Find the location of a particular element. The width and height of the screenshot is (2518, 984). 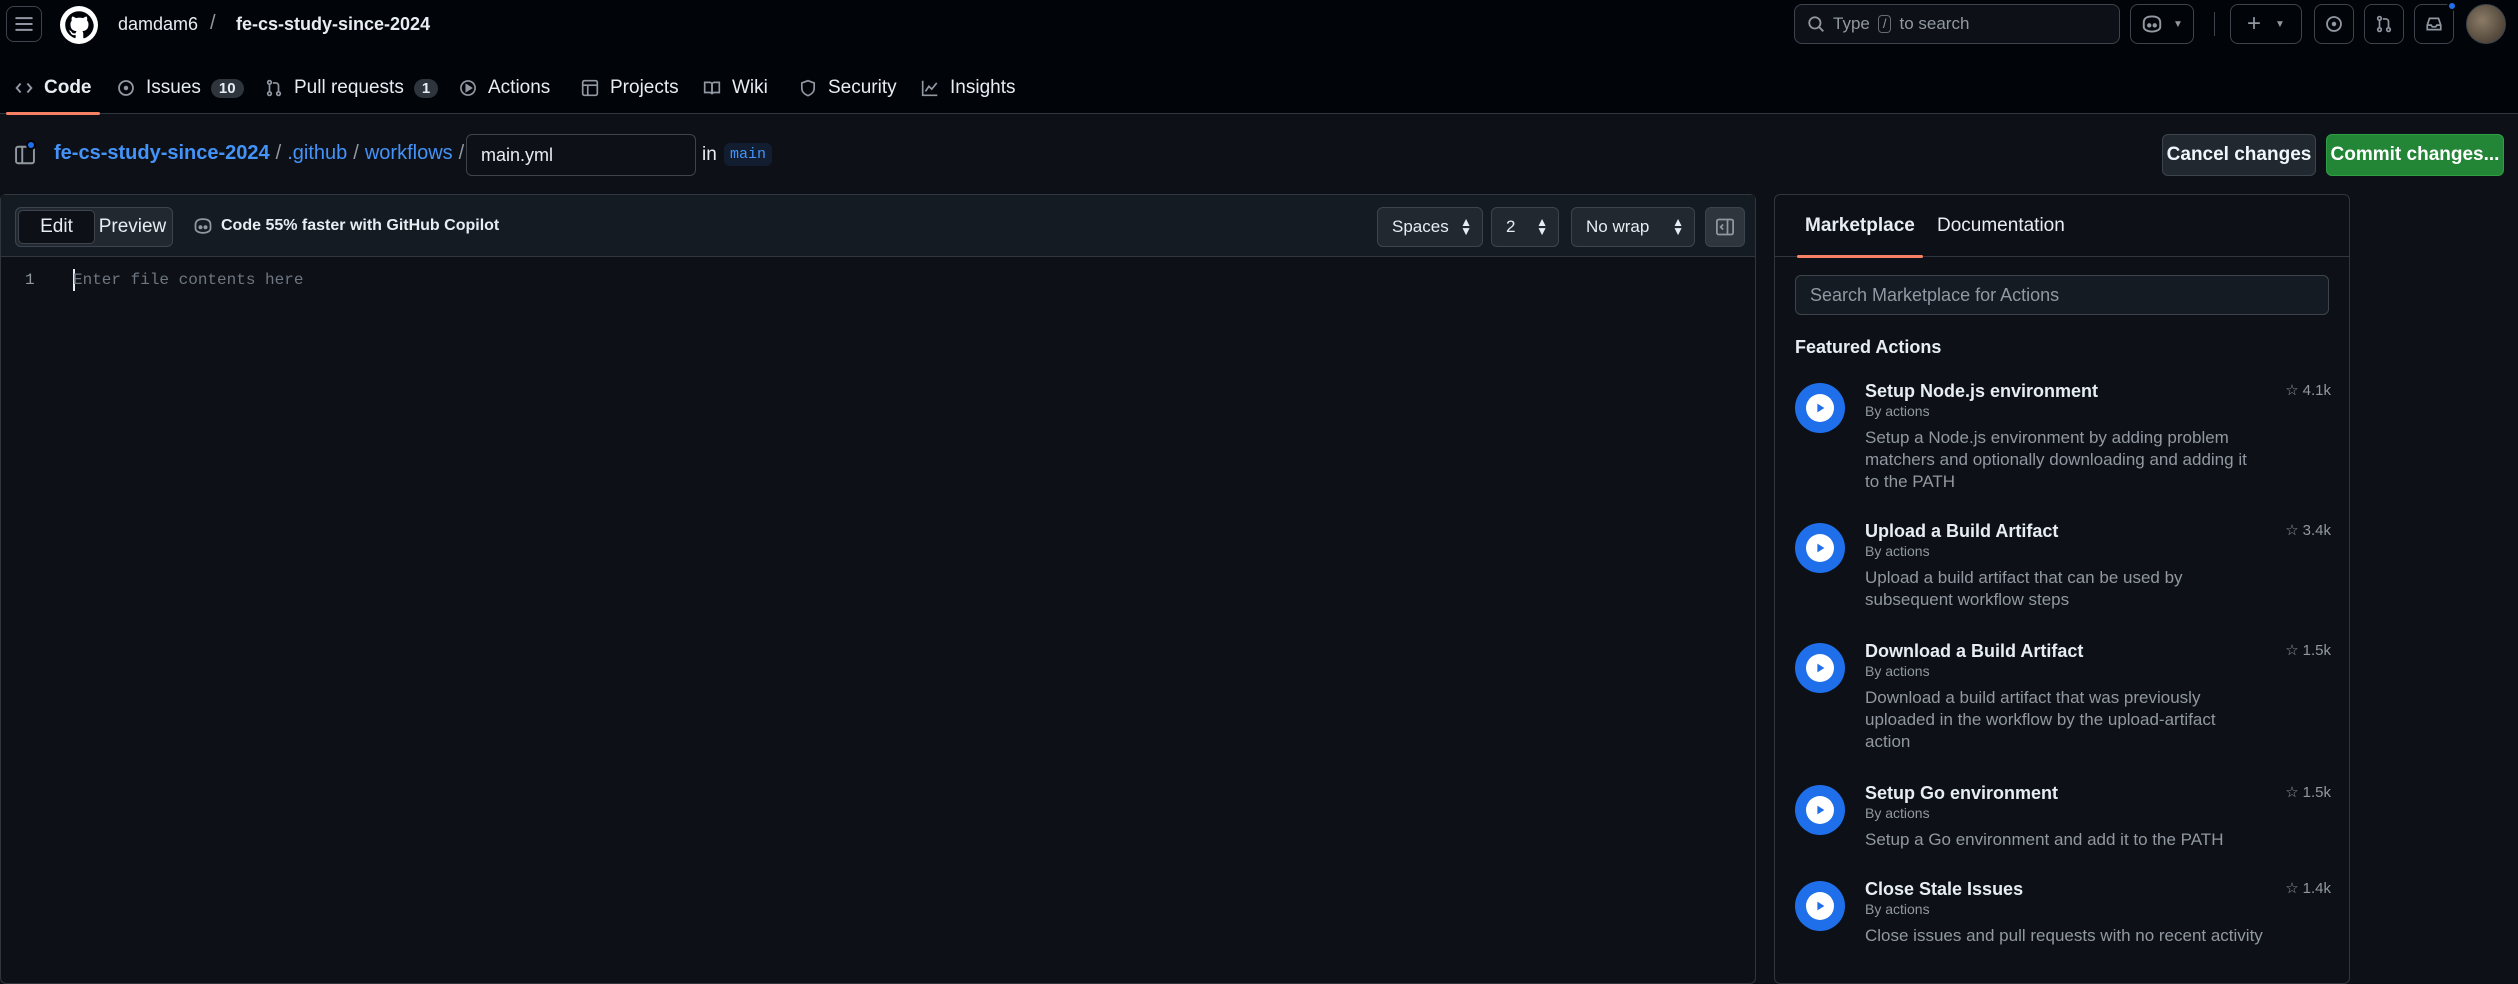

graph-icon is located at coordinates (930, 88).